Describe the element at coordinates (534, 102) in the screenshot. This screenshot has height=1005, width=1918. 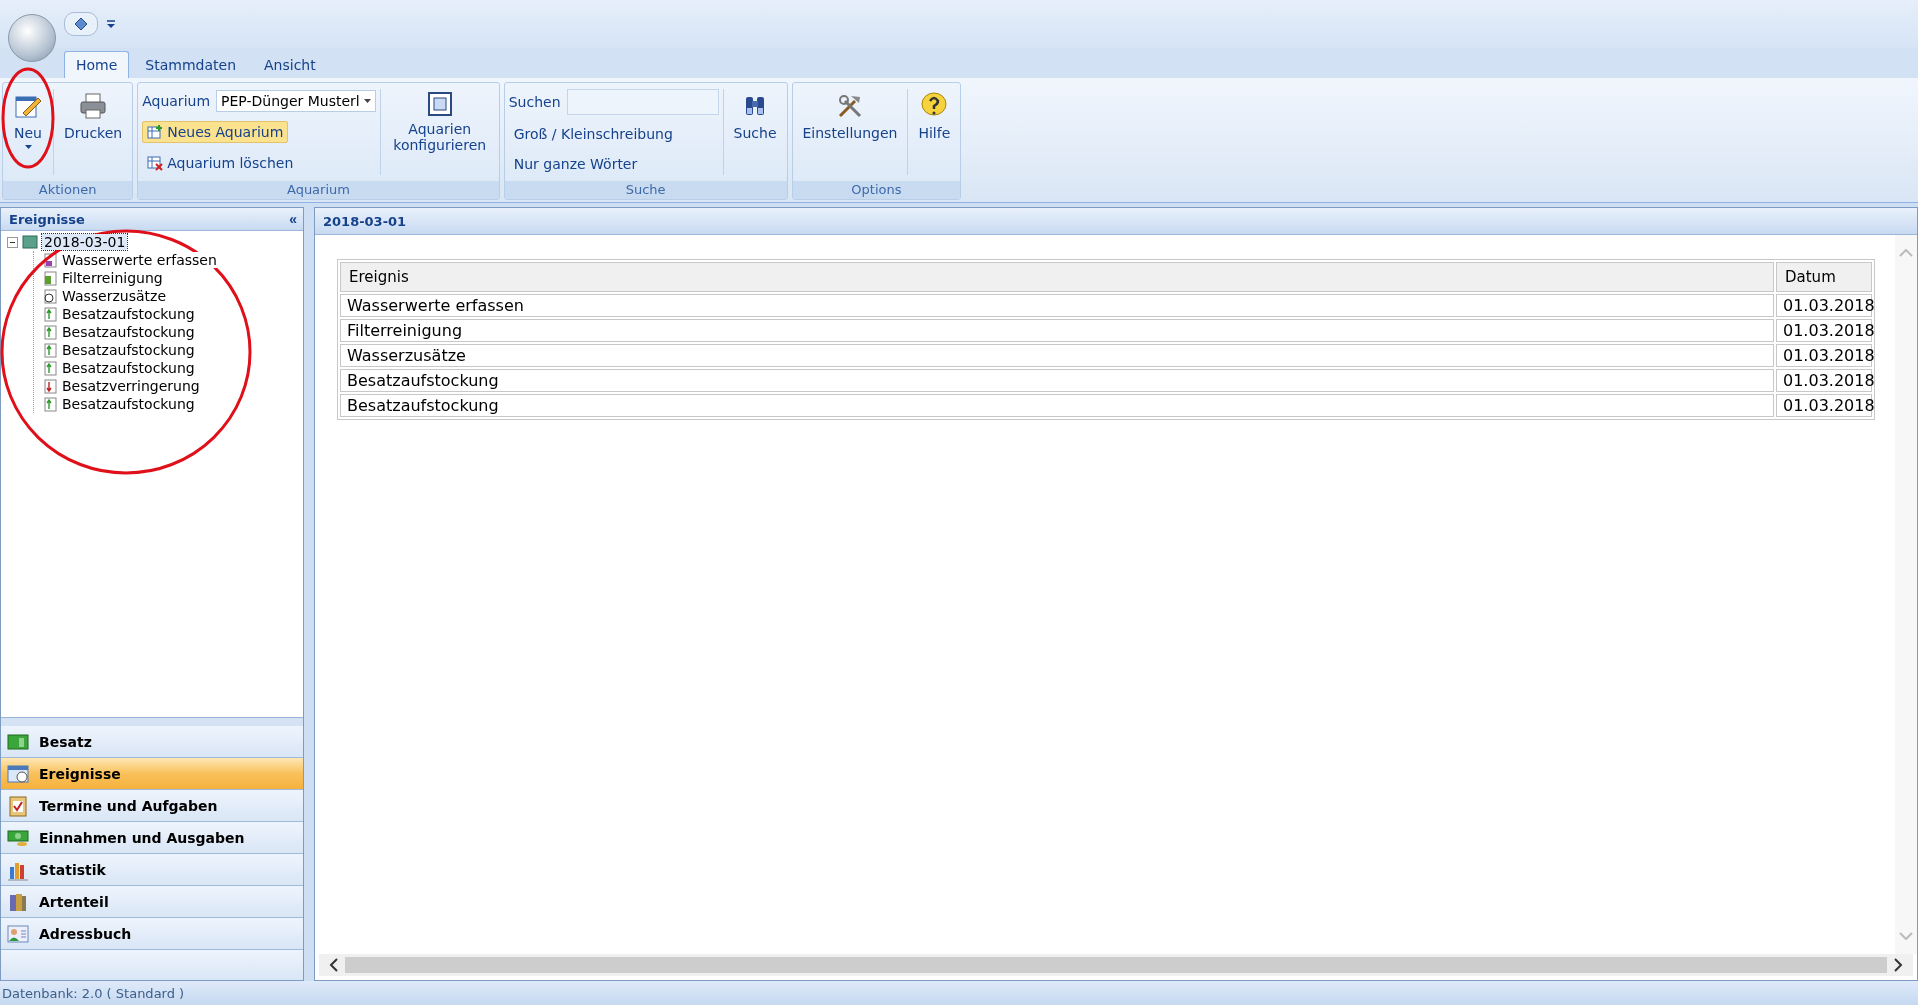
I see `field-label: Suchen` at that location.